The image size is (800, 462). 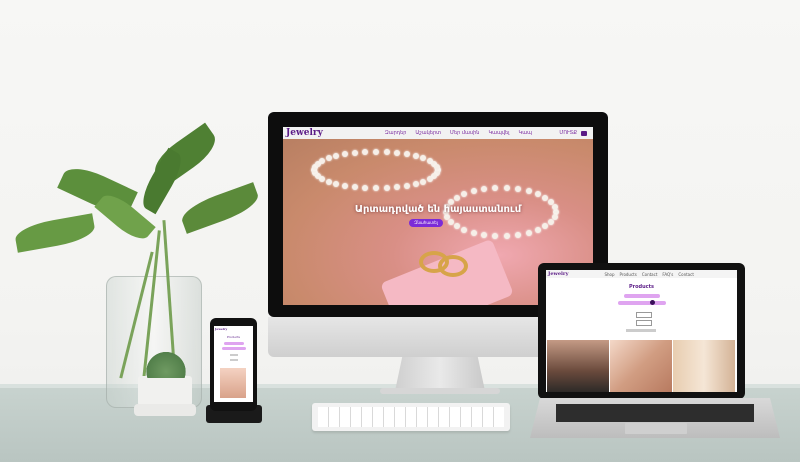 I want to click on nav-link: Աշակերտ, so click(x=428, y=133).